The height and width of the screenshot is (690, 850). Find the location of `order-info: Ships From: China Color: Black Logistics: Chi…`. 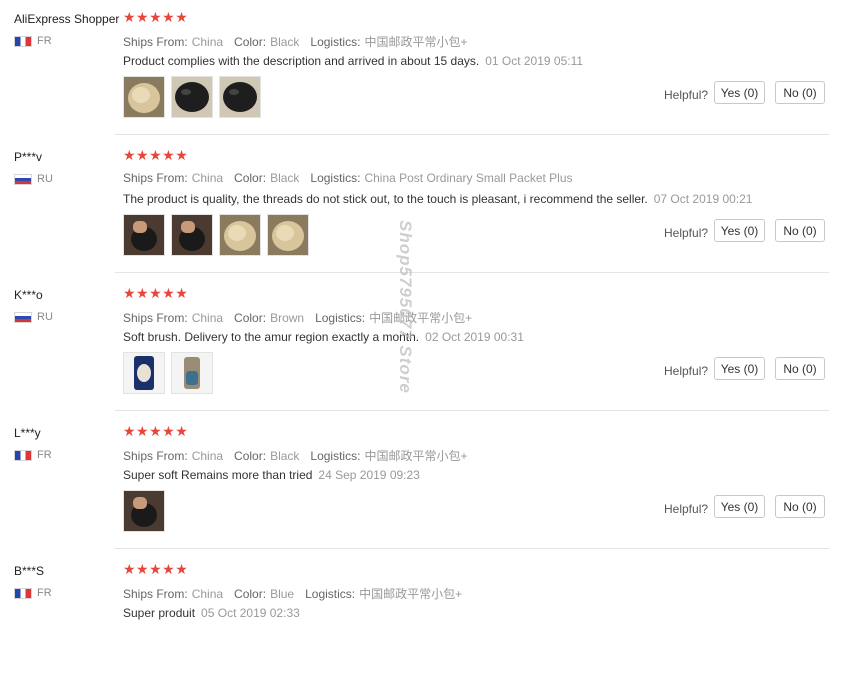

order-info: Ships From: China Color: Black Logistics: Chi… is located at coordinates (353, 178).